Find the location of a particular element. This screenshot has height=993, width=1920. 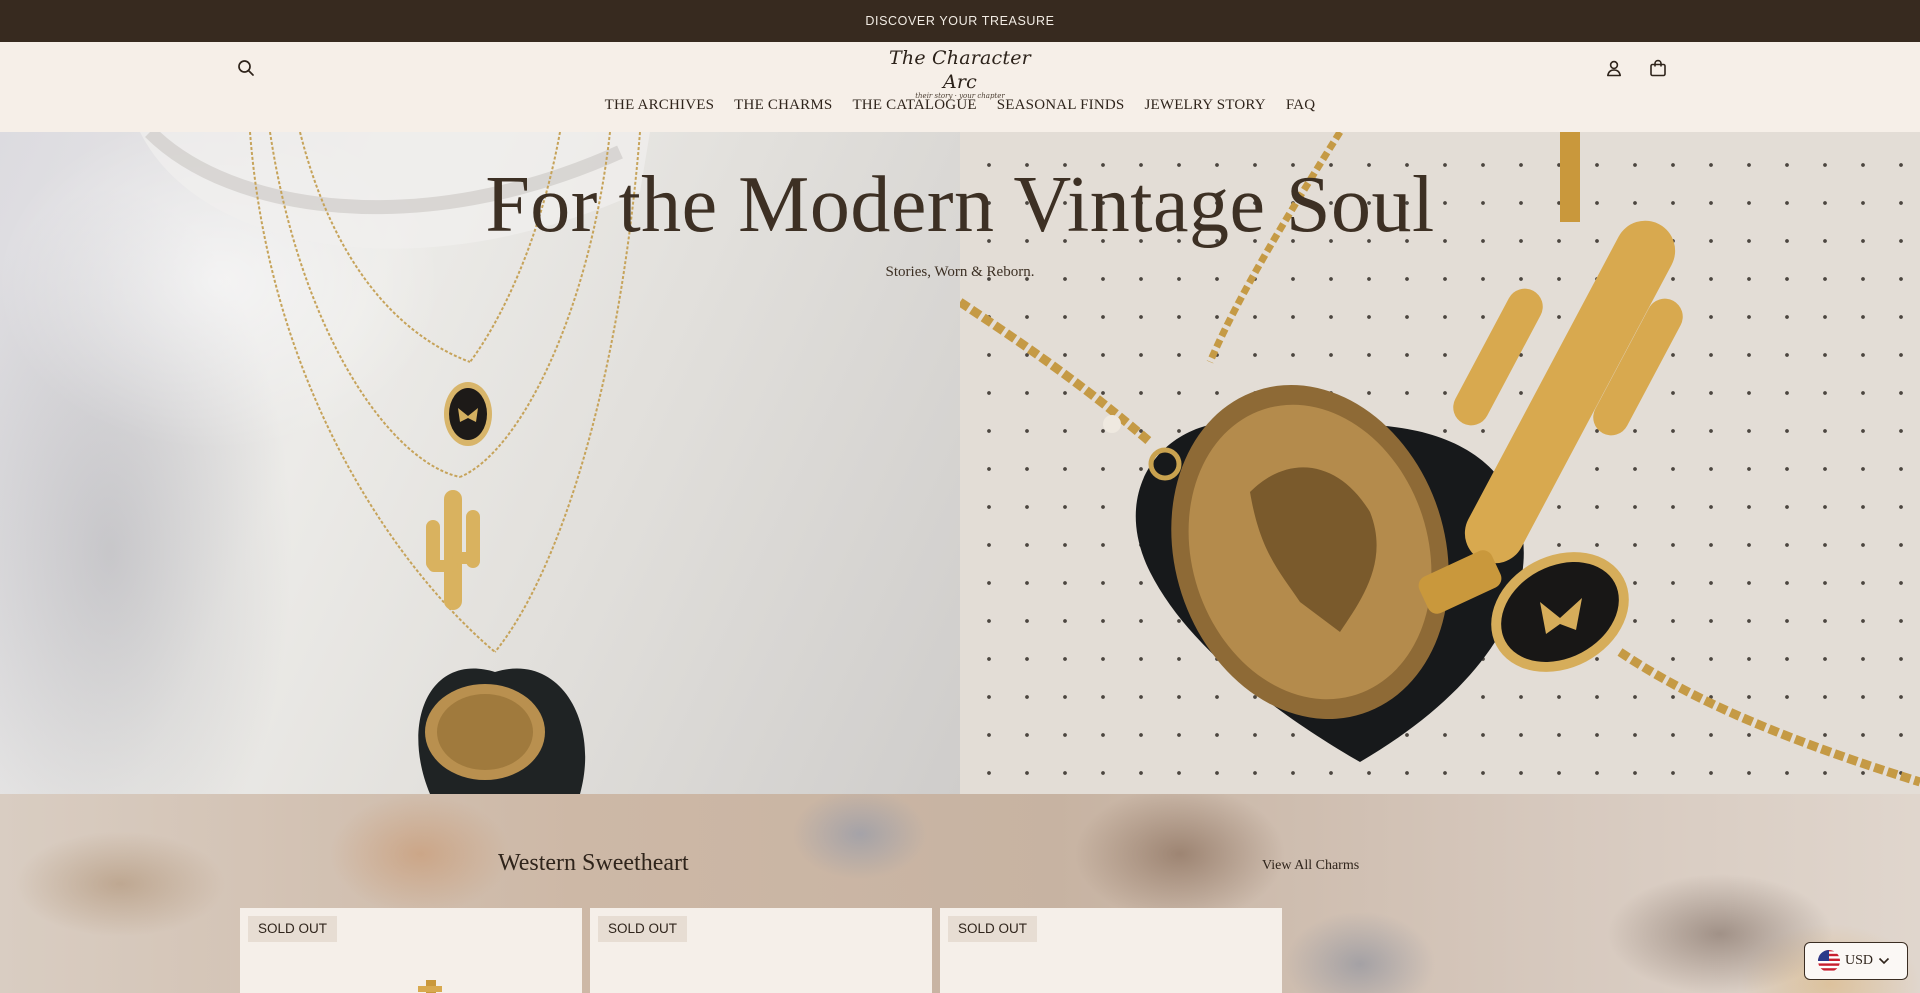

hero-title: For the Modern Vintage Soul is located at coordinates (960, 205).